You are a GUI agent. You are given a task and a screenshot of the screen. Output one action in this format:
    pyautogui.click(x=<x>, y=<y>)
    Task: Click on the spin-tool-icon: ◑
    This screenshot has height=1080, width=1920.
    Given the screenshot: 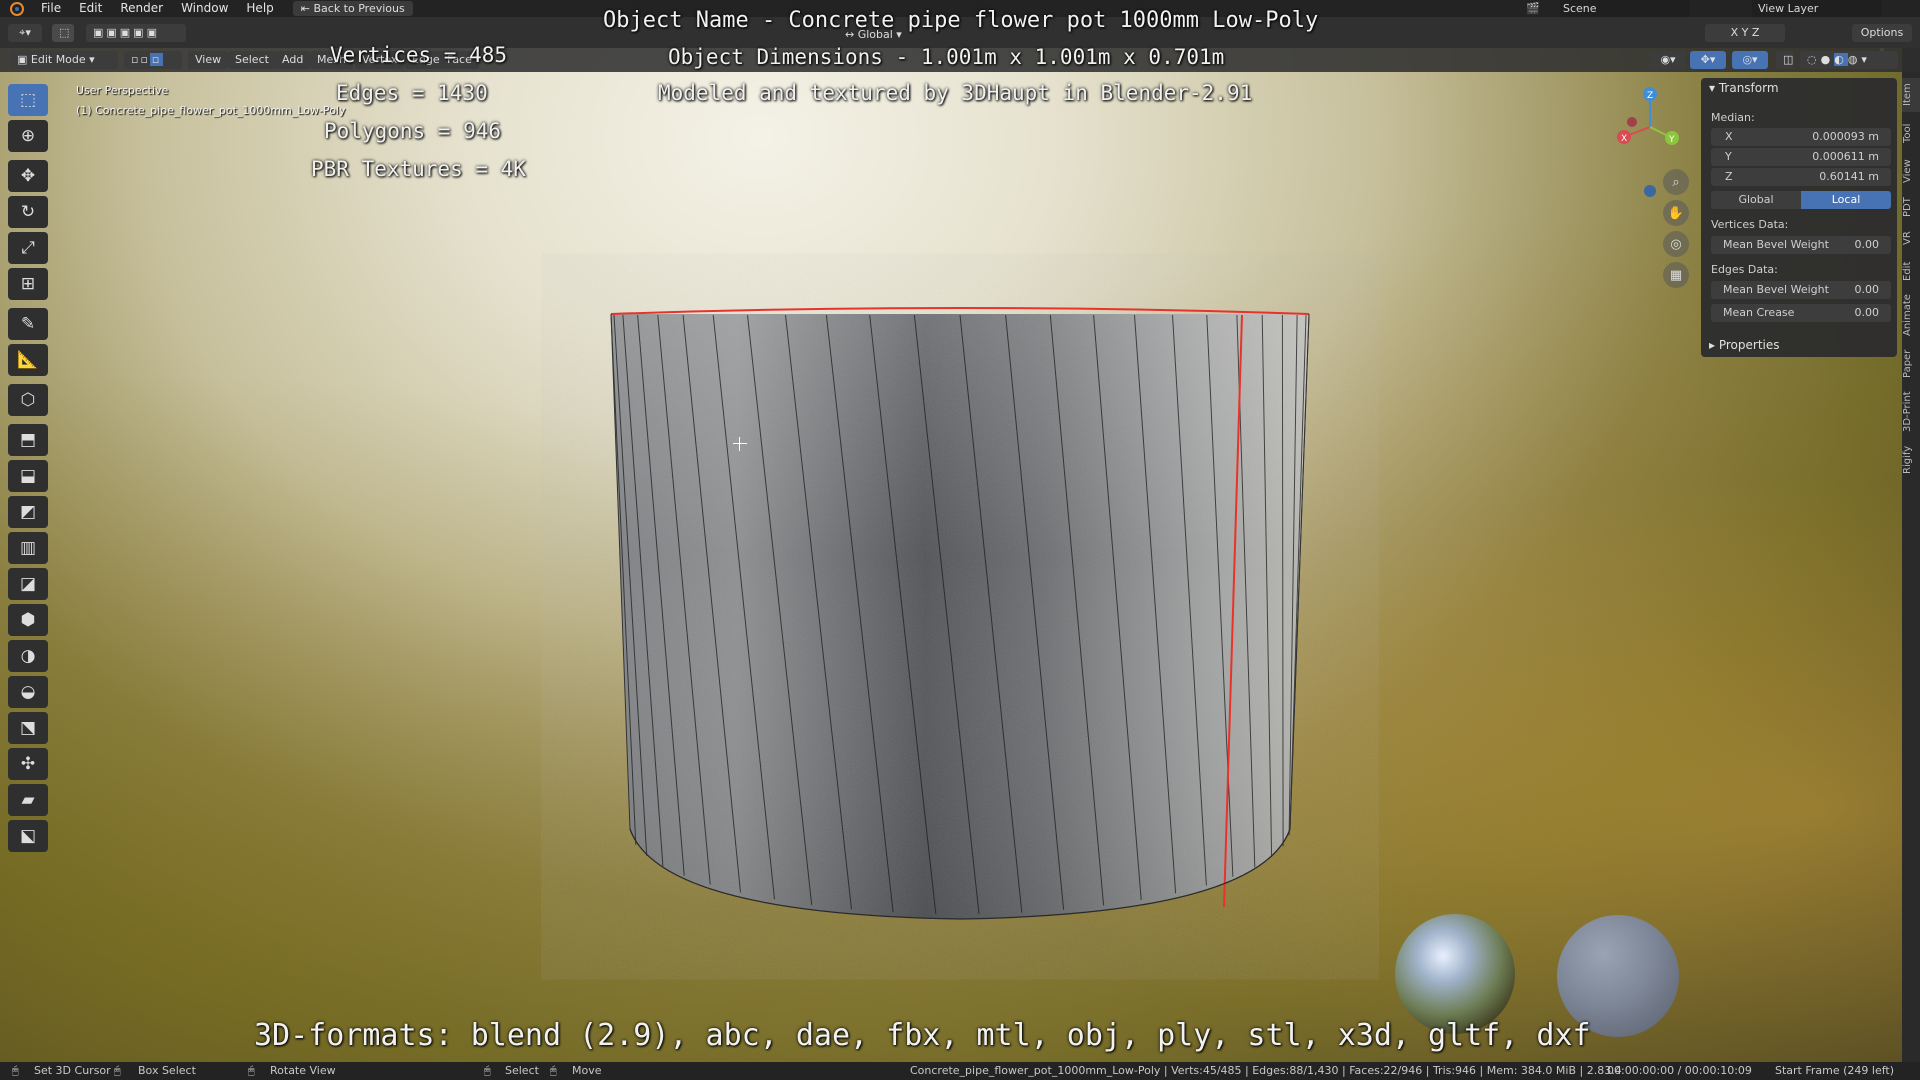 What is the action you would take?
    pyautogui.click(x=28, y=656)
    